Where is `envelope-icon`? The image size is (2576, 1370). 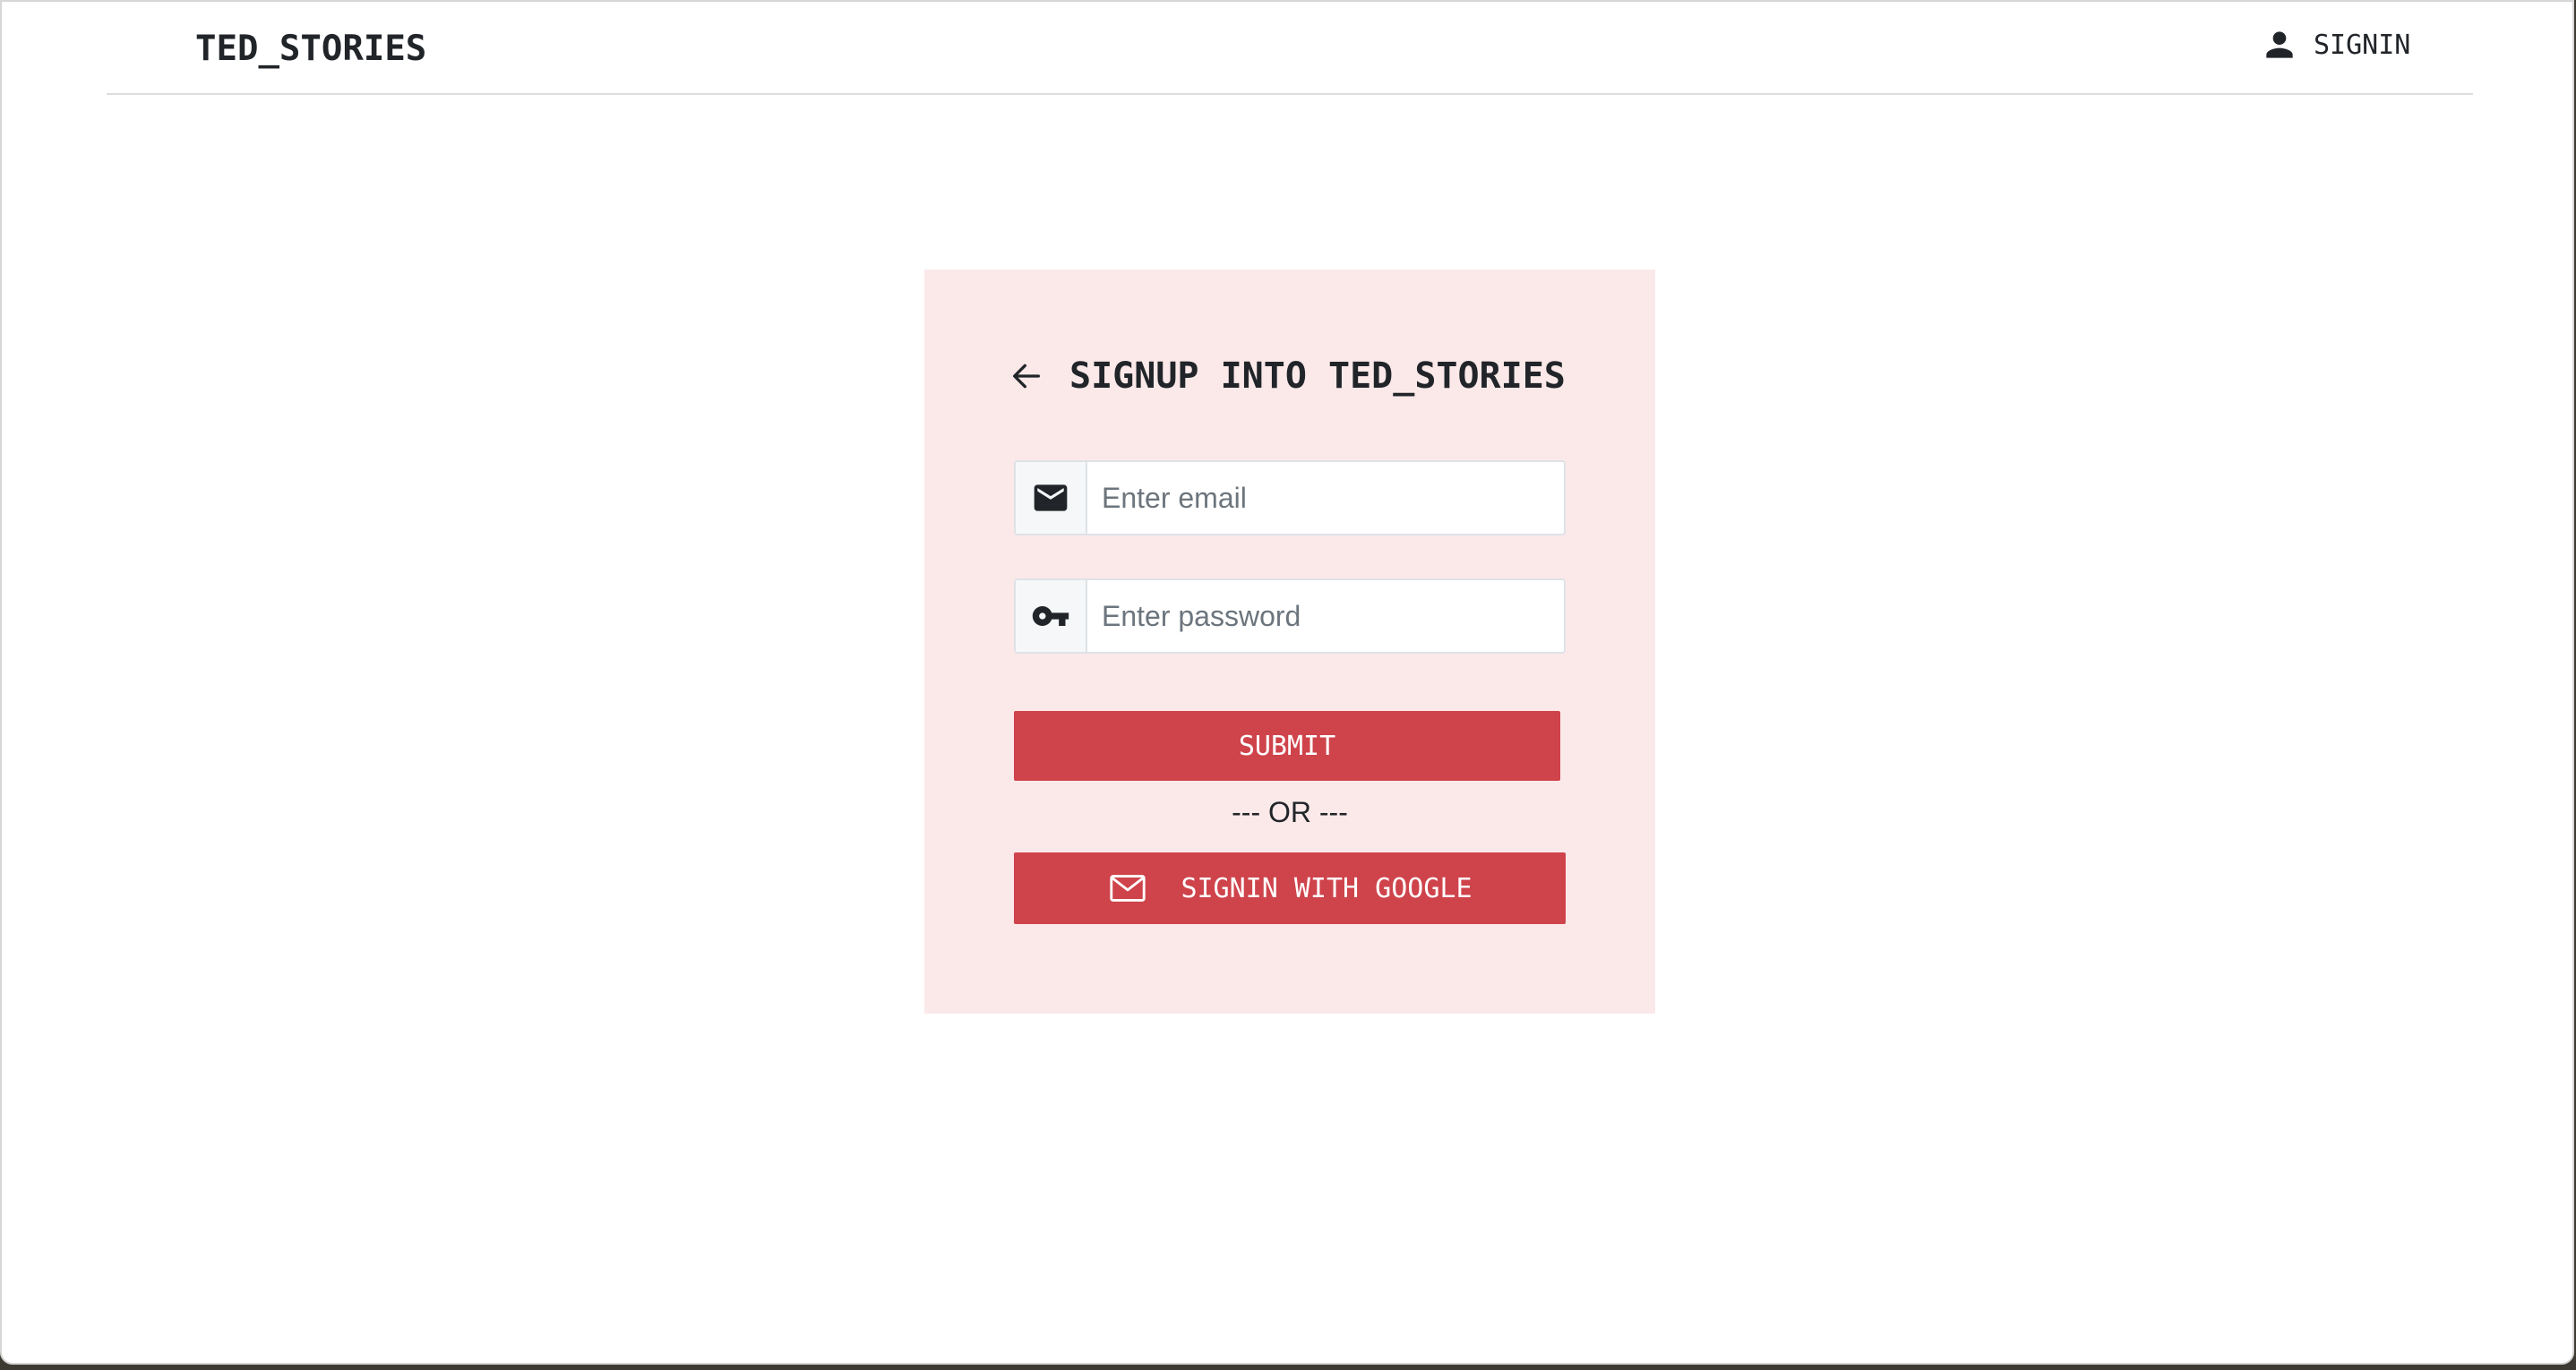
envelope-icon is located at coordinates (1051, 498).